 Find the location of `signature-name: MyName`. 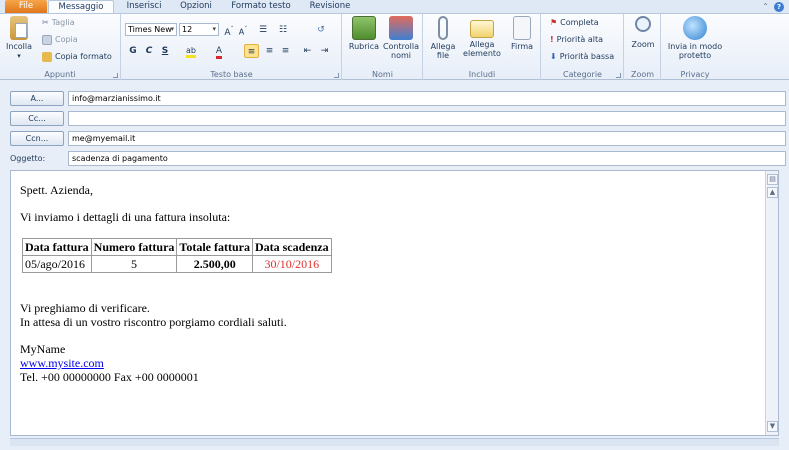

signature-name: MyName is located at coordinates (43, 349).